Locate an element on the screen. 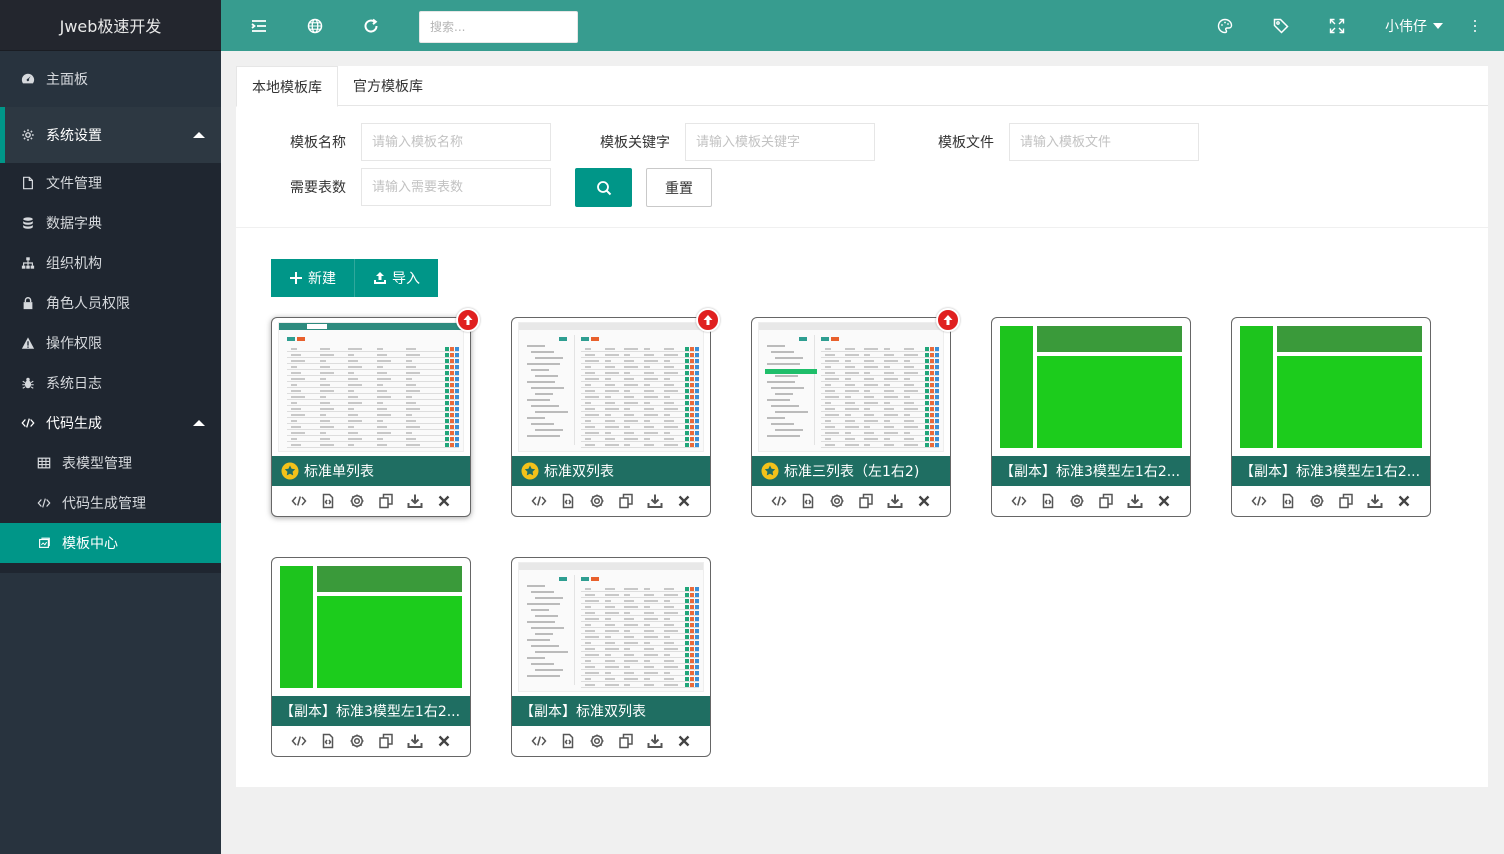 The height and width of the screenshot is (854, 1504). table-count-input is located at coordinates (456, 187).